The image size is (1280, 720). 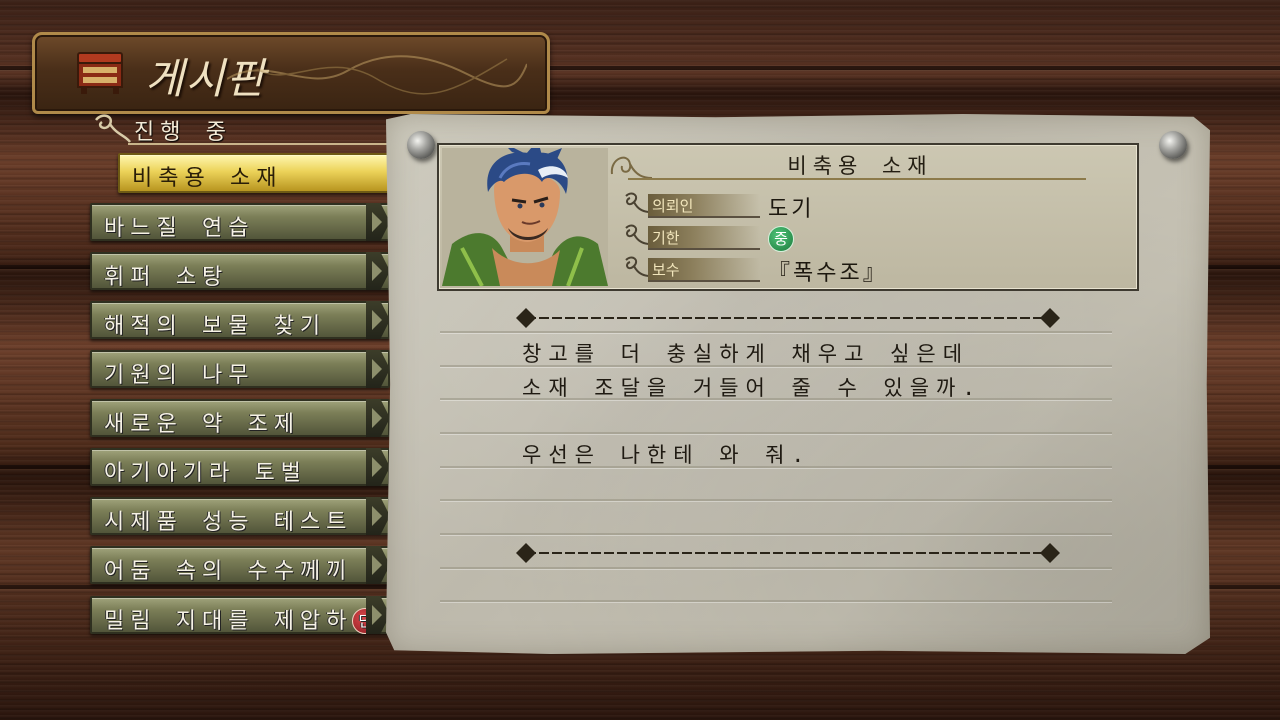 What do you see at coordinates (746, 354) in the screenshot?
I see `description-line: 창고를 더 충실하게 채우고 싶은데` at bounding box center [746, 354].